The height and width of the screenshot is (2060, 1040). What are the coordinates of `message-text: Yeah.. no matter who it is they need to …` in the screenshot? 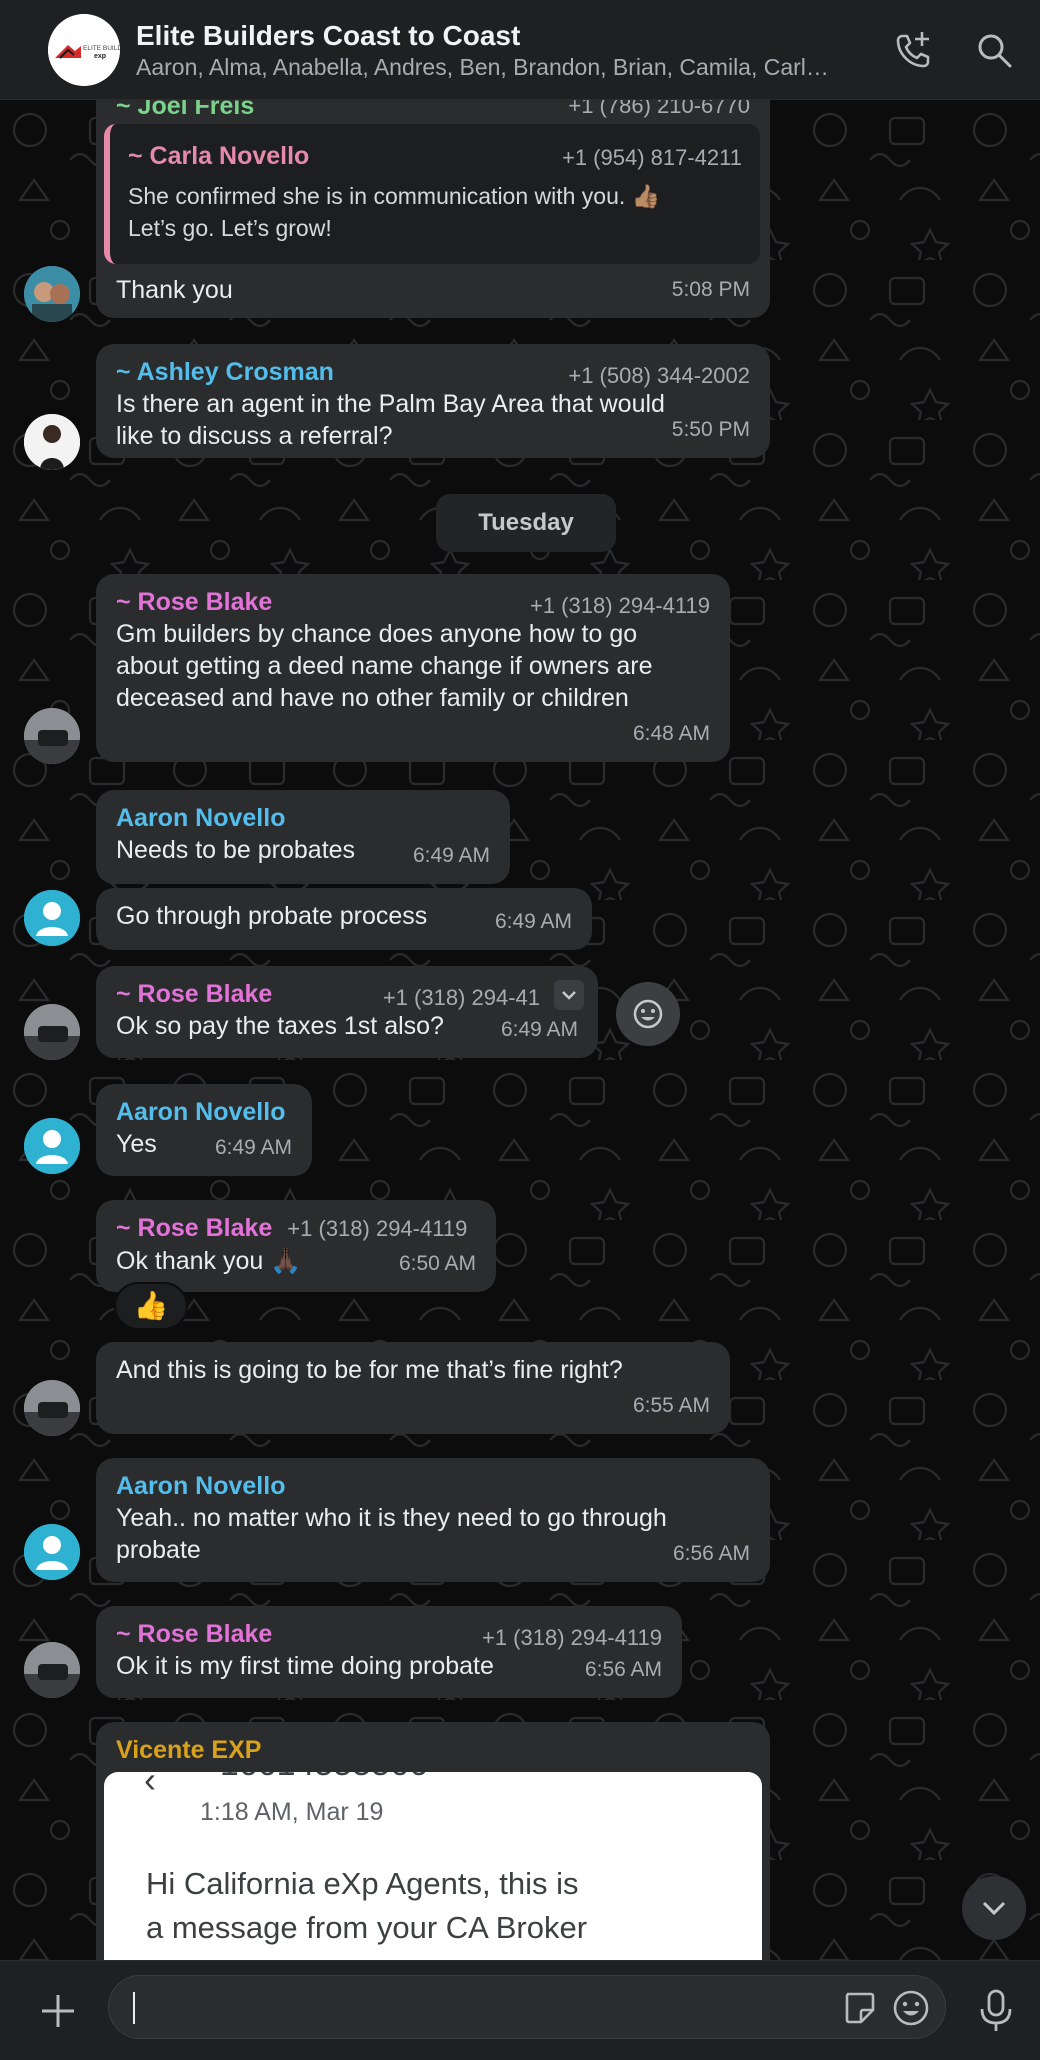 It's located at (391, 1518).